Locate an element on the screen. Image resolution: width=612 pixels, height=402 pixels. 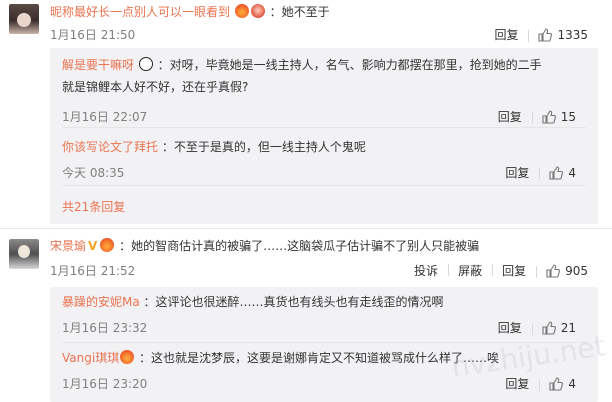
comment-header: 昵称最好长一点别人可以一眼看到 ：她不至于 is located at coordinates (190, 12).